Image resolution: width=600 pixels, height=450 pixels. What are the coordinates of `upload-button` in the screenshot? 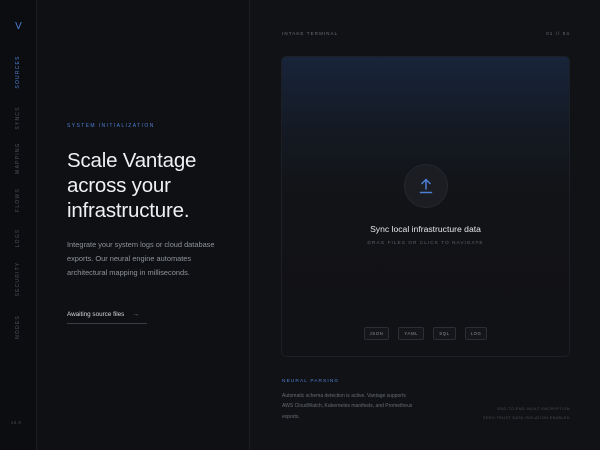 It's located at (426, 186).